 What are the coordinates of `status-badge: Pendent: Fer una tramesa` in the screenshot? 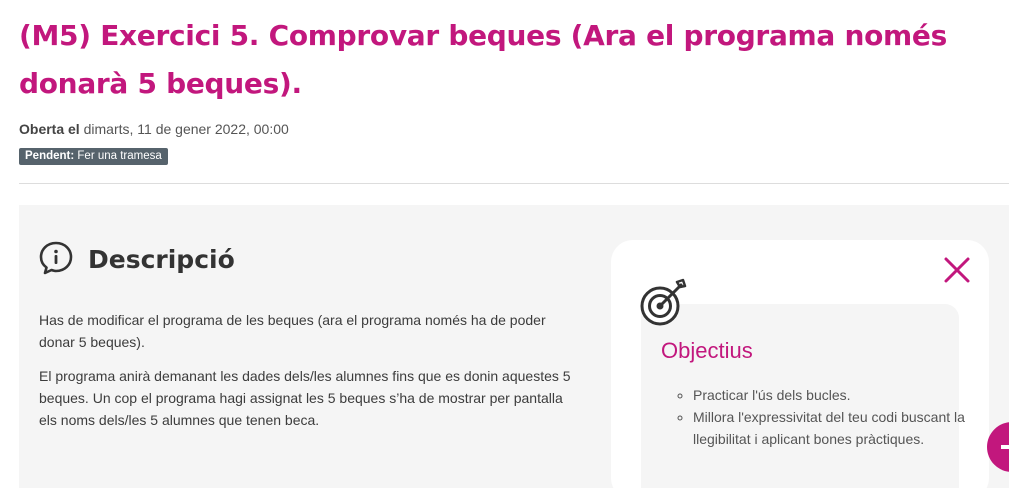 It's located at (93, 156).